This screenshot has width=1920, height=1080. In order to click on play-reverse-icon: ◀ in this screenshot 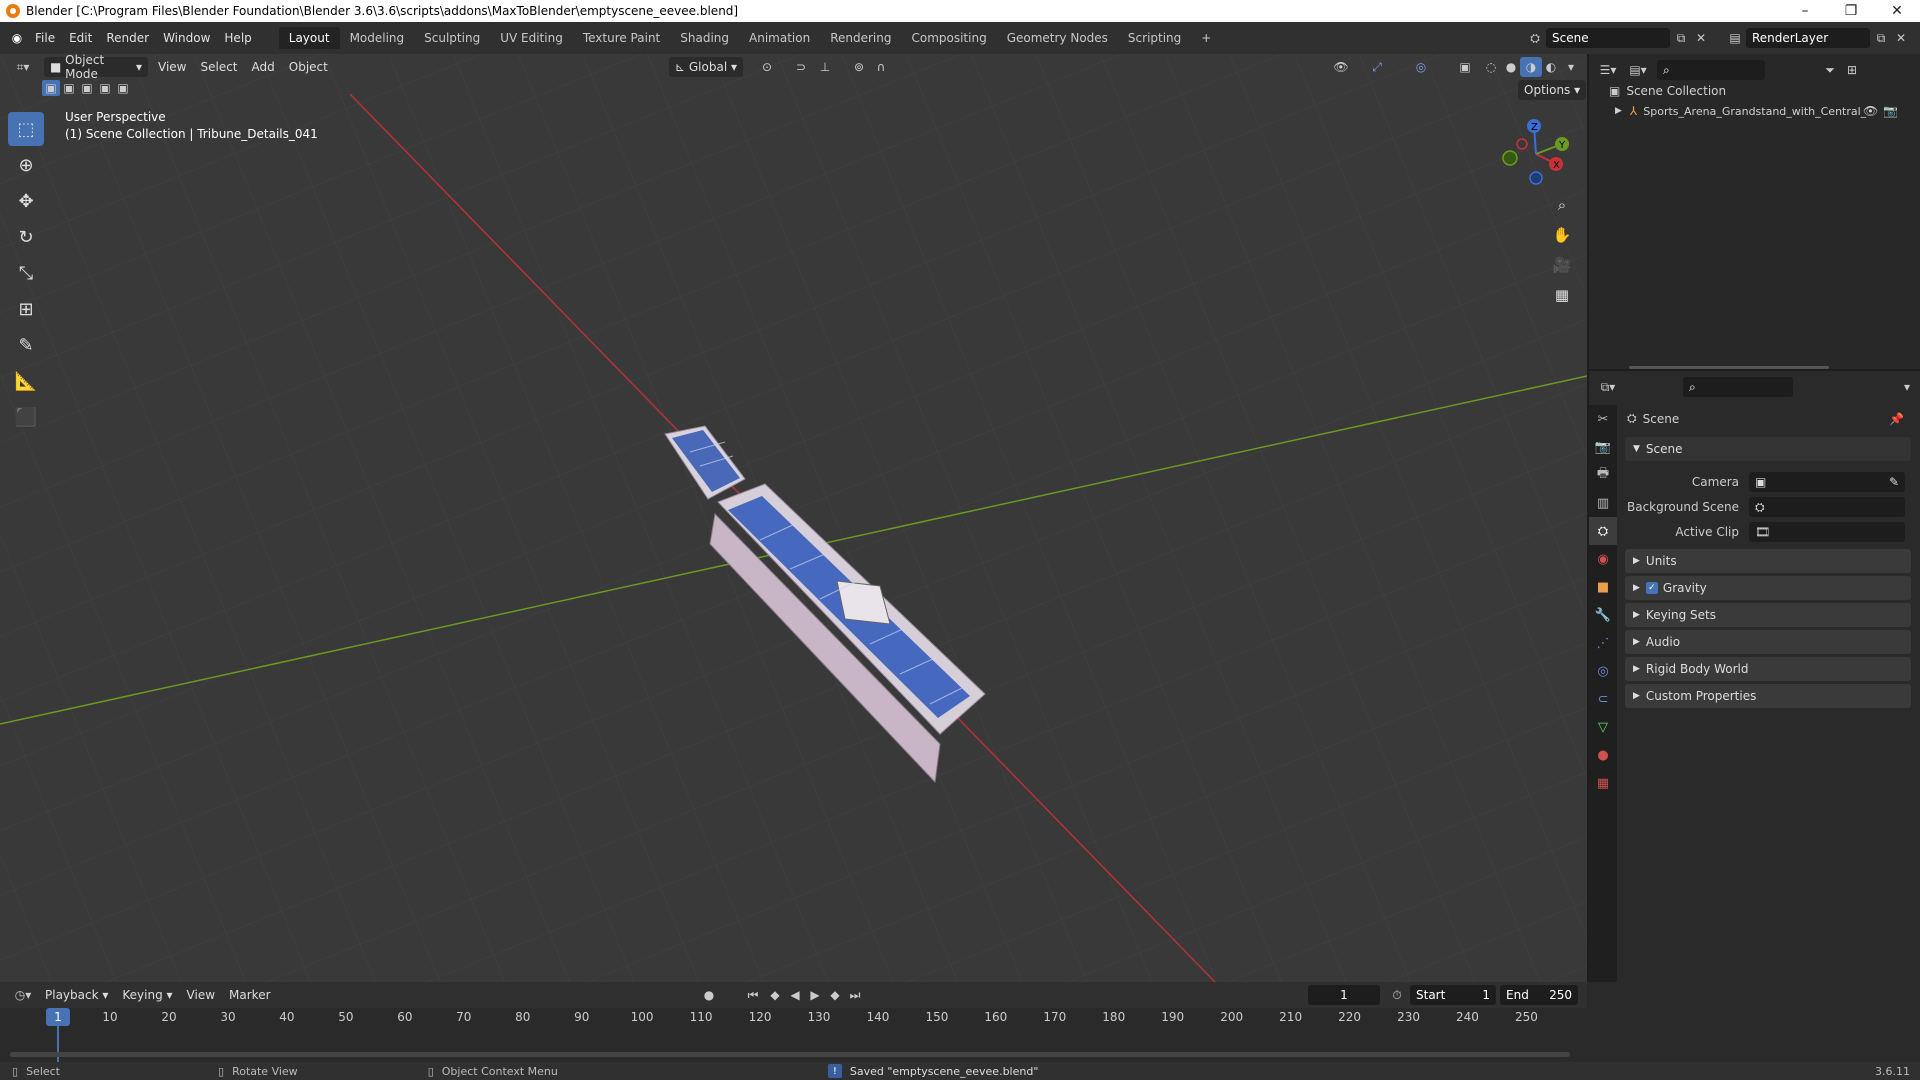, I will do `click(795, 995)`.